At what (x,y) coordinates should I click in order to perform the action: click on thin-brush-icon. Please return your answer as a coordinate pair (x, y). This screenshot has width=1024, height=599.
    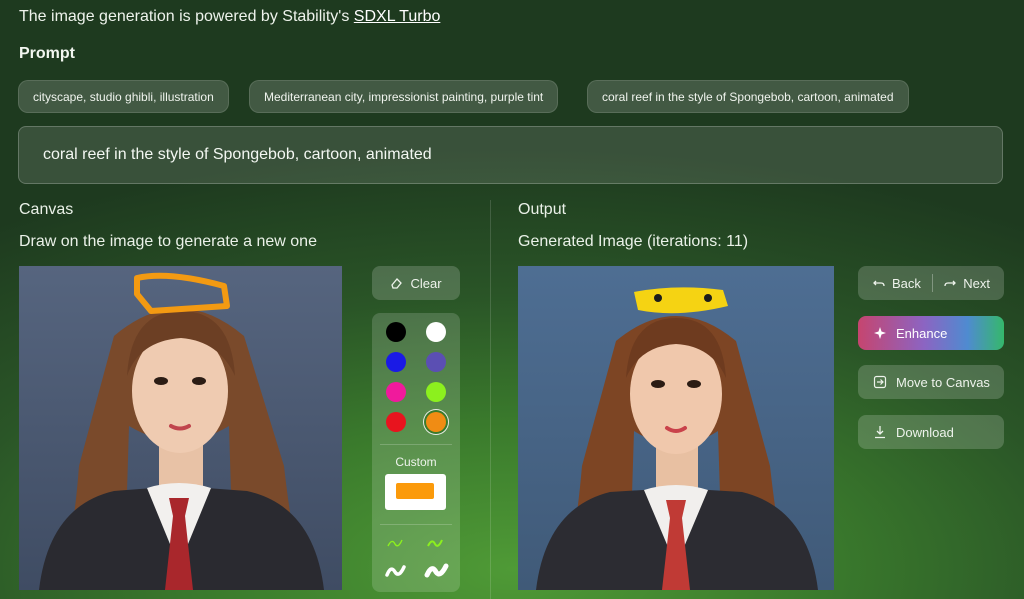
    Looking at the image, I should click on (396, 543).